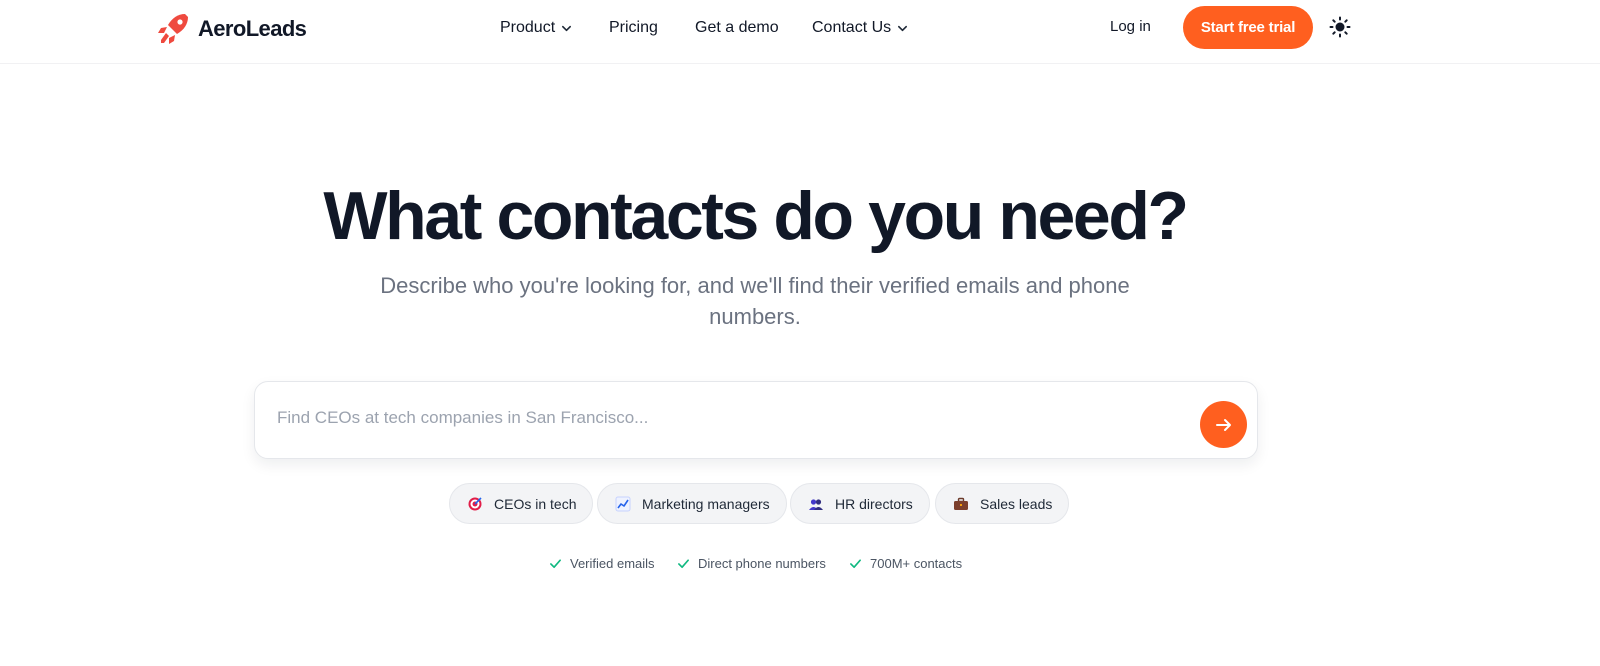  What do you see at coordinates (916, 563) in the screenshot?
I see `feature-label: 700M+ contacts` at bounding box center [916, 563].